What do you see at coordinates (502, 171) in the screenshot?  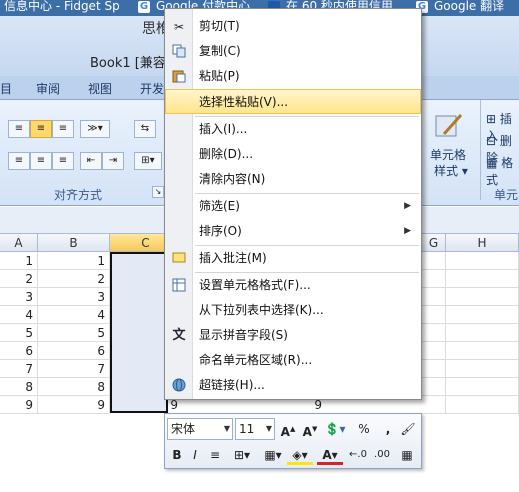 I see `format-cells-button: ▦ 格式` at bounding box center [502, 171].